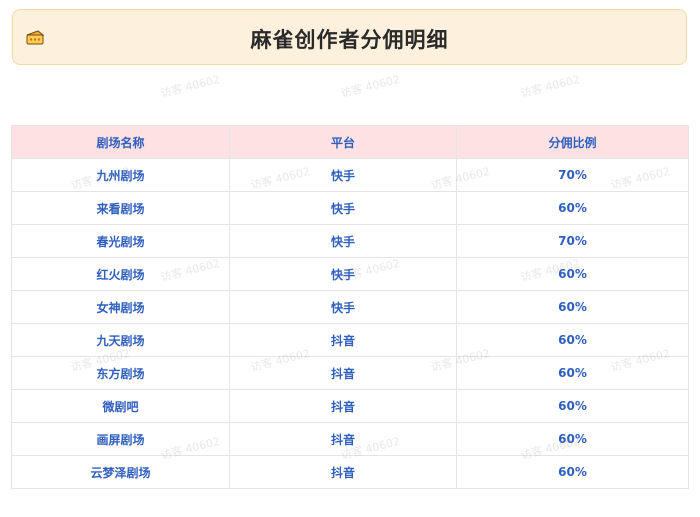 This screenshot has height=517, width=700. I want to click on table-row: 画屏剧场 抖音 60%, so click(350, 439).